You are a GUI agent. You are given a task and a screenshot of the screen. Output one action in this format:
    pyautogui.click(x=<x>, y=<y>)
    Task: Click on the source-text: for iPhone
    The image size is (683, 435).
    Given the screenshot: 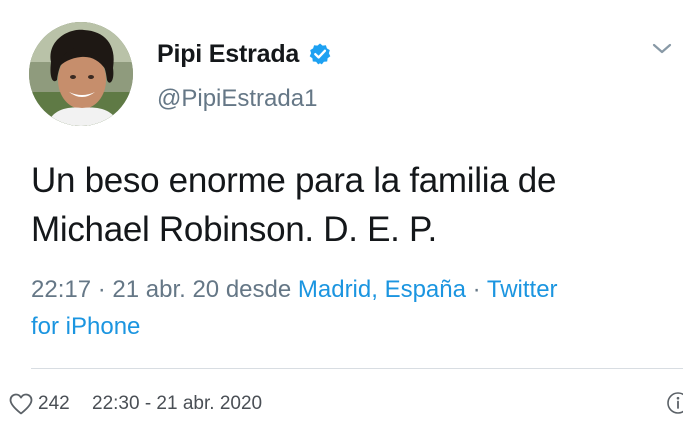 What is the action you would take?
    pyautogui.click(x=85, y=326)
    